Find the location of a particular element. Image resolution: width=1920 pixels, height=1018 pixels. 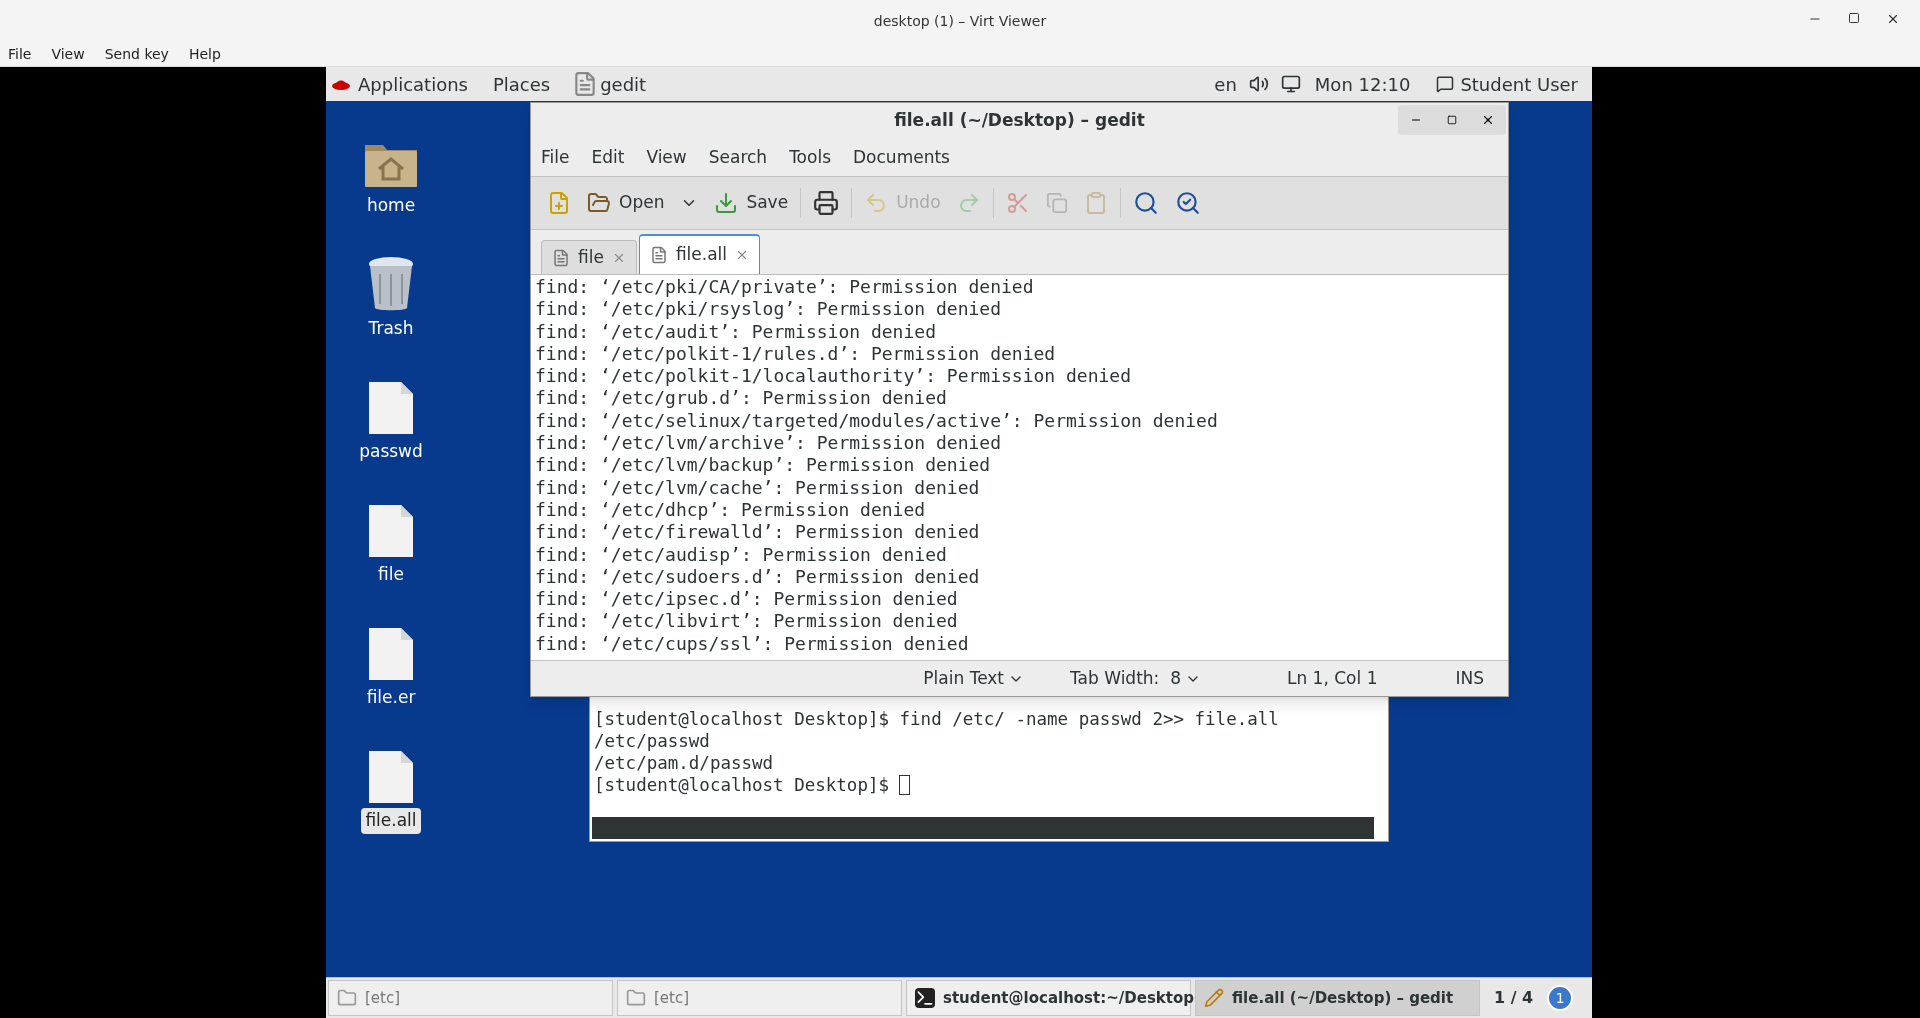

text-line: find: ‘/etc/libvirt’: Permission denied is located at coordinates (746, 621).